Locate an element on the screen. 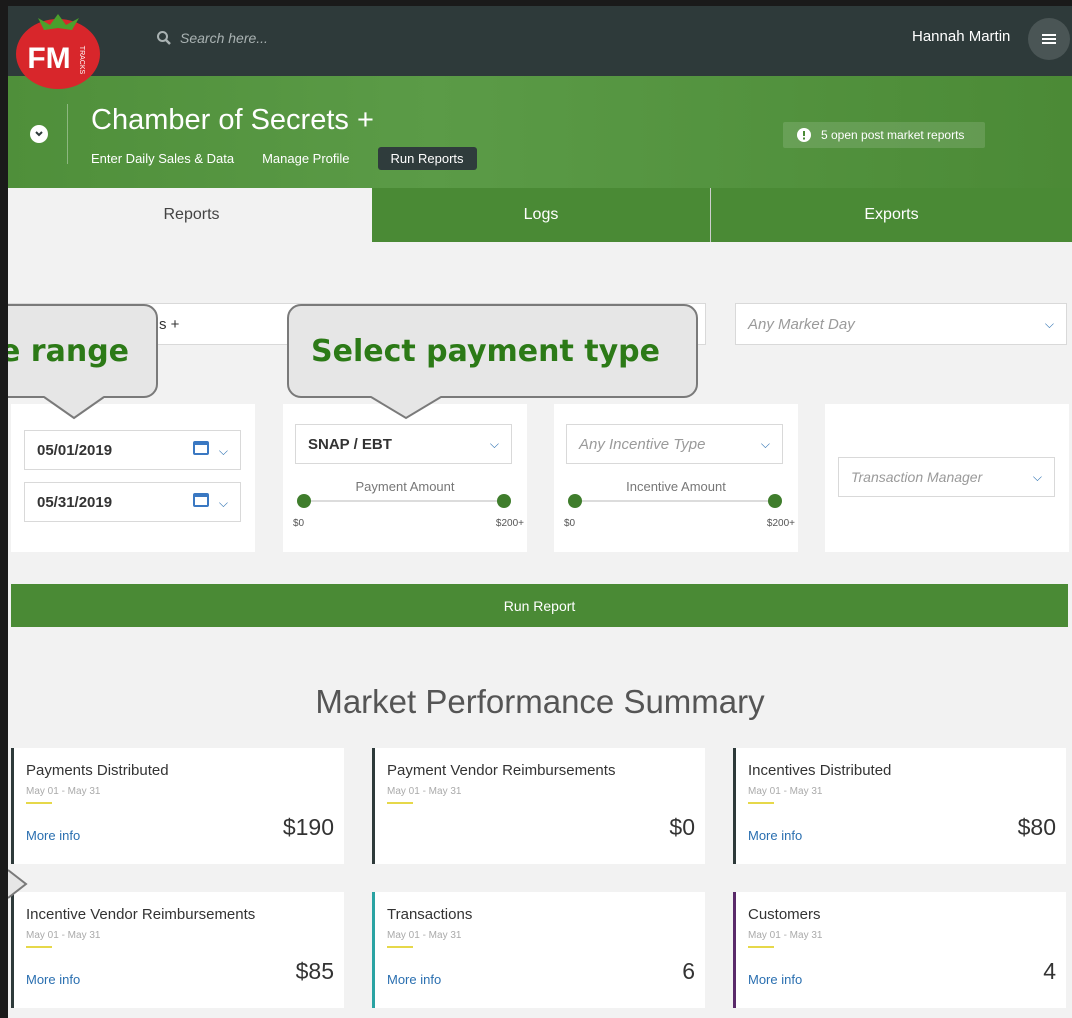 Image resolution: width=1072 pixels, height=1018 pixels. incentive-amount-label: Incentive Amount is located at coordinates (676, 486).